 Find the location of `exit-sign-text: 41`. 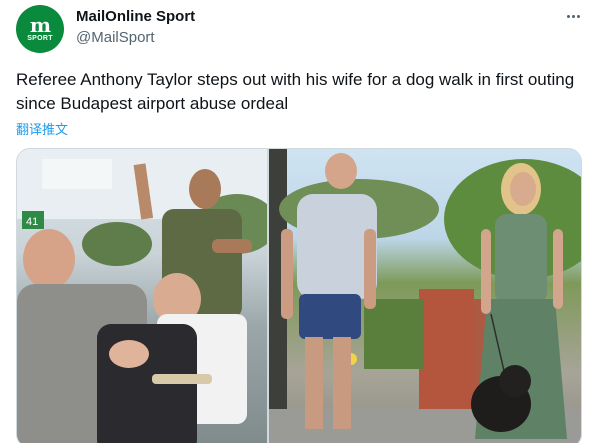

exit-sign-text: 41 is located at coordinates (32, 222).